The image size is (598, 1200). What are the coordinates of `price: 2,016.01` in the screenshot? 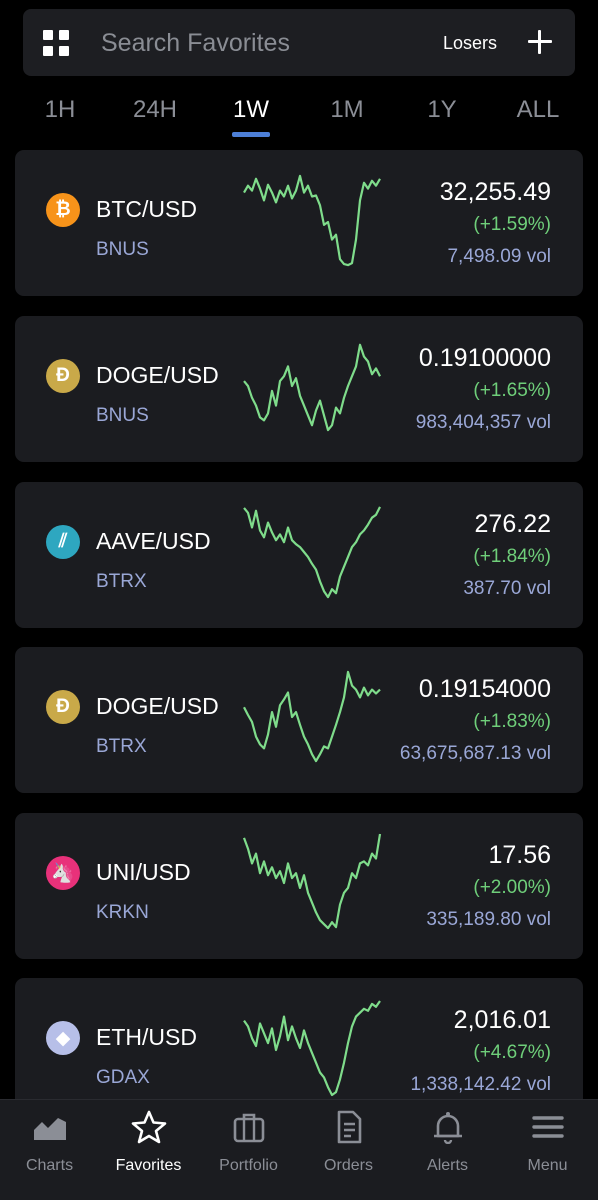 It's located at (502, 1020).